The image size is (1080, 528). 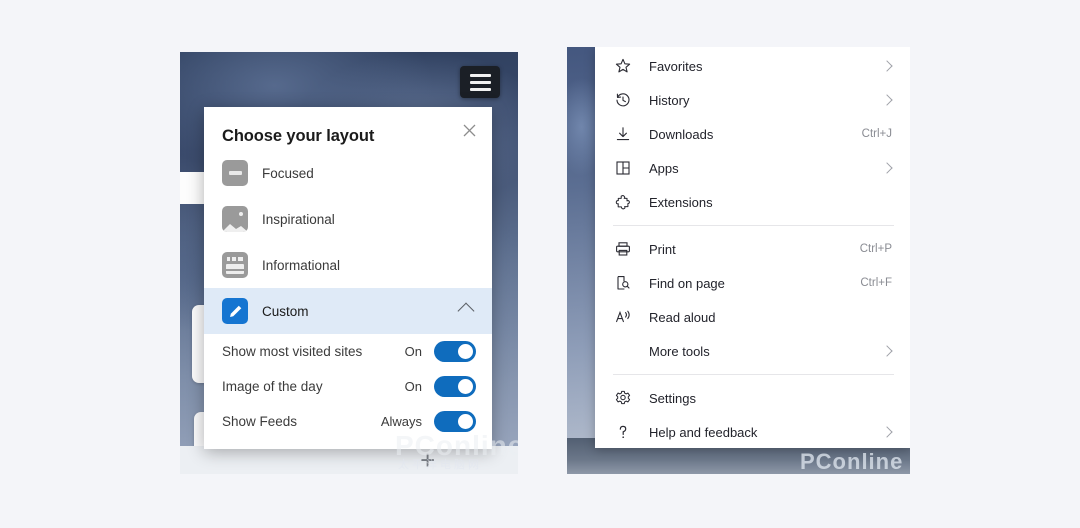 What do you see at coordinates (466, 311) in the screenshot?
I see `chevron-up-icon` at bounding box center [466, 311].